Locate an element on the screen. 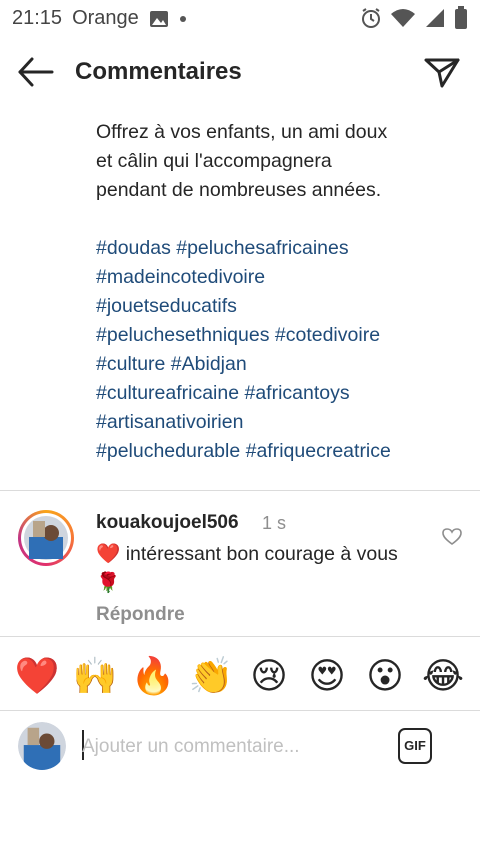  hashtag-line: #peluchedurable #afriquecreatrice is located at coordinates (276, 451).